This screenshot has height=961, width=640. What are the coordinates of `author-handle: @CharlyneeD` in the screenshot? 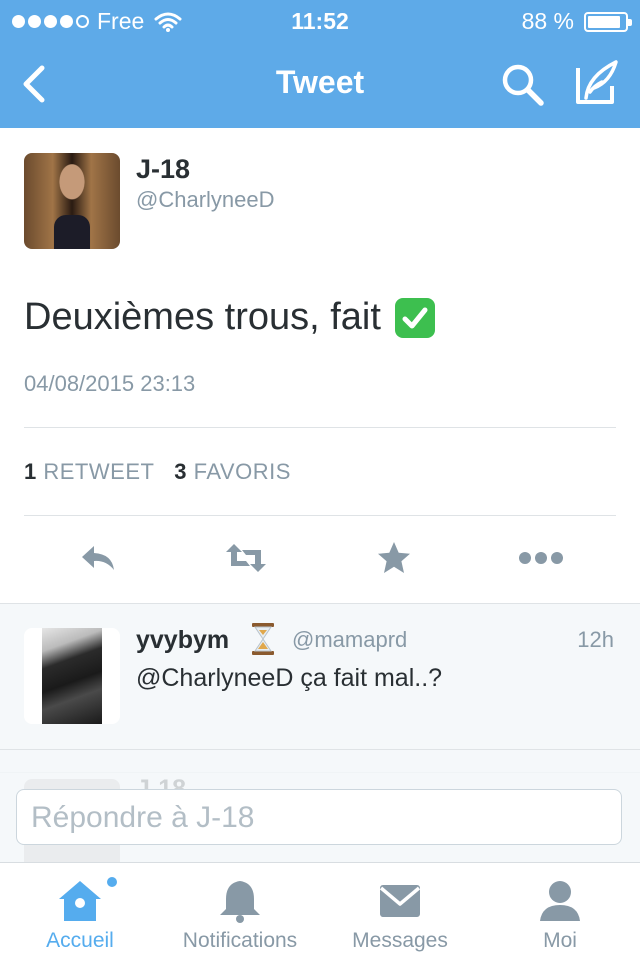 It's located at (205, 200).